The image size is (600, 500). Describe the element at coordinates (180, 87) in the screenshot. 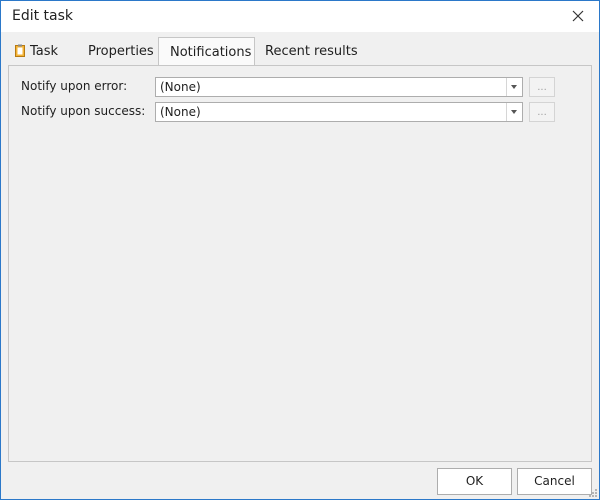

I see `notify-error-value: (None)` at that location.